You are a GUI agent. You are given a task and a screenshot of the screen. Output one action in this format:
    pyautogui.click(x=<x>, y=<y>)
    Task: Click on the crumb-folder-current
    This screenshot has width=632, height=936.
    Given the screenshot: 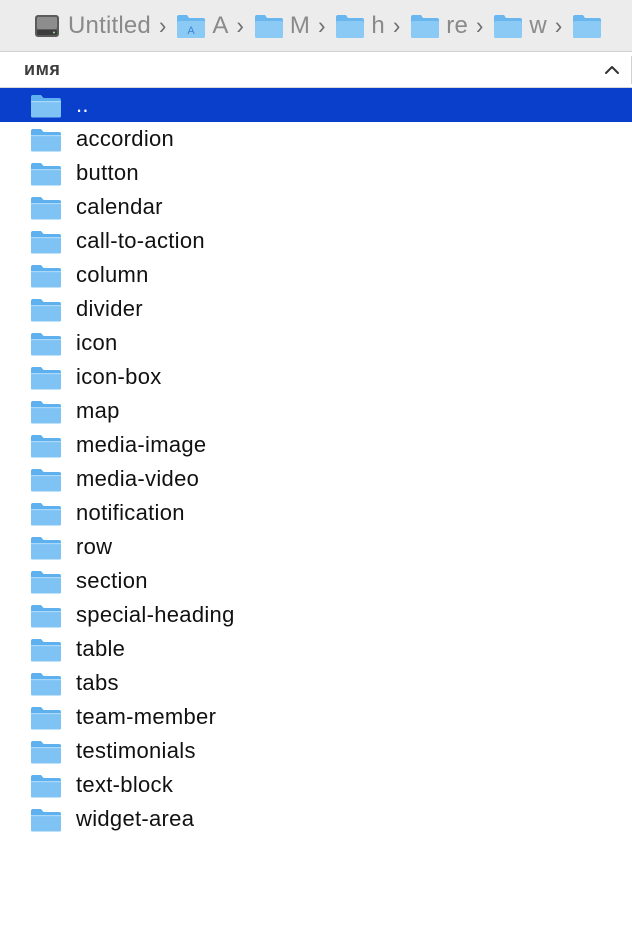 What is the action you would take?
    pyautogui.click(x=587, y=25)
    